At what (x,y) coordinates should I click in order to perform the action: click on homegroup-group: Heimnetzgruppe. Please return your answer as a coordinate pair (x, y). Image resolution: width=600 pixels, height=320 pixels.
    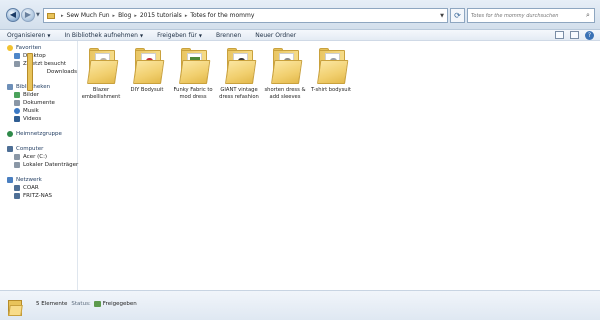
    Looking at the image, I should click on (38, 134).